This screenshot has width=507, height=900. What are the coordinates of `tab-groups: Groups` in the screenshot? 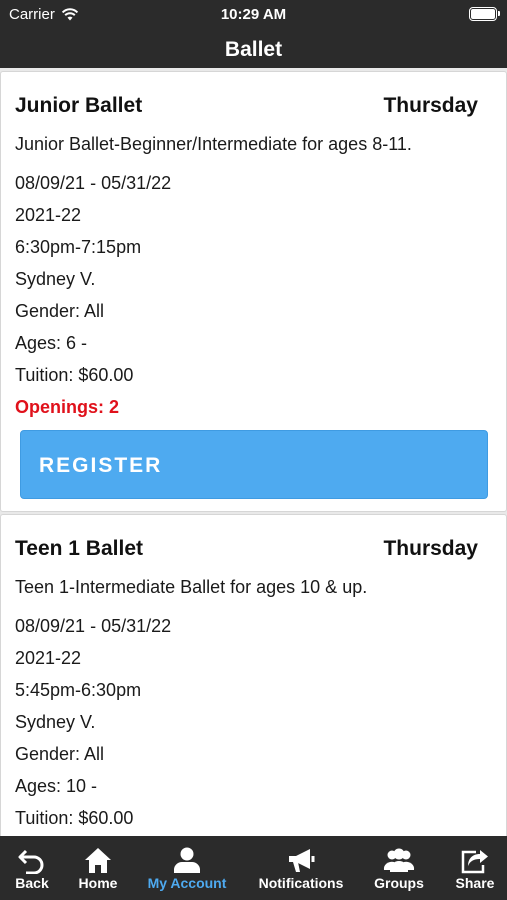 It's located at (399, 868).